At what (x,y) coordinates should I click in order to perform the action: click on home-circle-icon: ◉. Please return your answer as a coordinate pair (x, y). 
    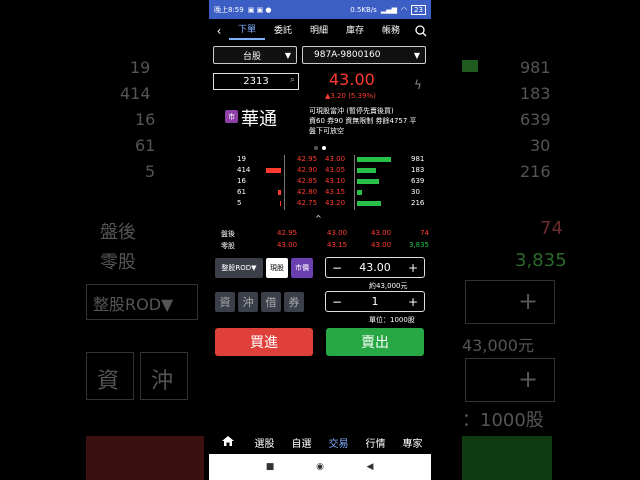
    Looking at the image, I should click on (320, 467).